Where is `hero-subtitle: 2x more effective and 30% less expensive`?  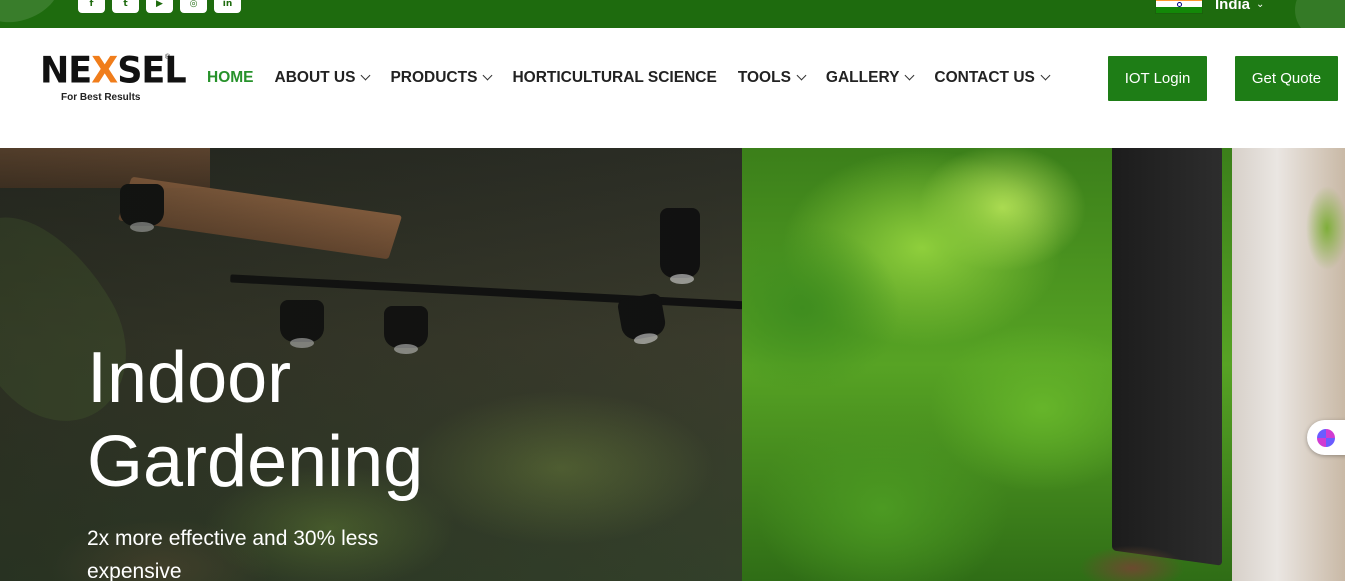
hero-subtitle: 2x more effective and 30% less expensive is located at coordinates (233, 554).